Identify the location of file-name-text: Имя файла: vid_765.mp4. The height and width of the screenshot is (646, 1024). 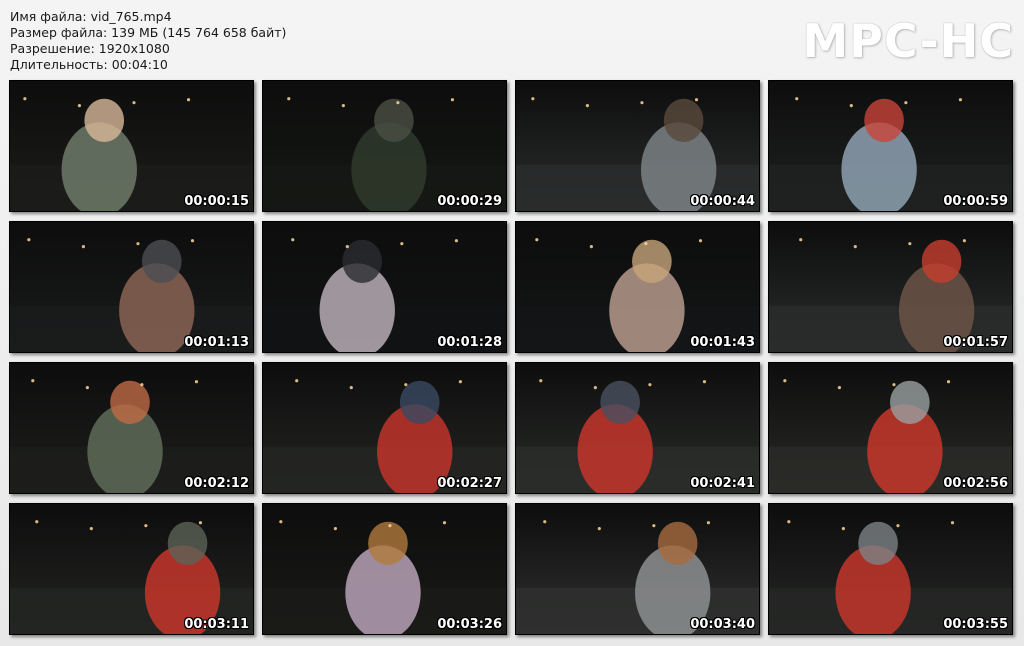
(91, 16).